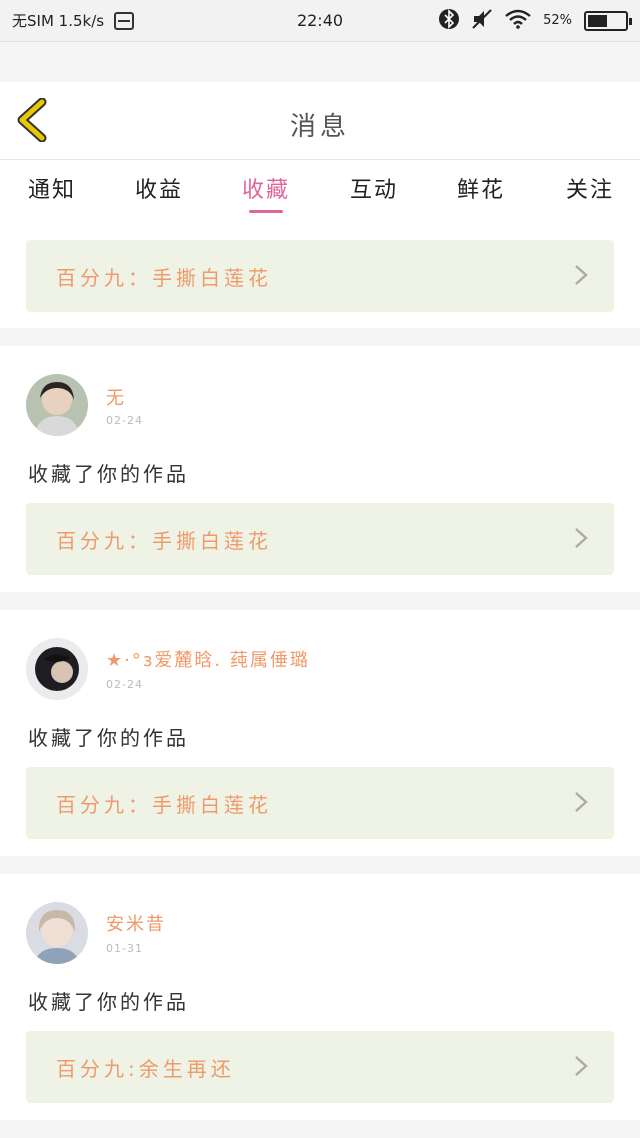  What do you see at coordinates (124, 948) in the screenshot?
I see `timestamp: 01-31` at bounding box center [124, 948].